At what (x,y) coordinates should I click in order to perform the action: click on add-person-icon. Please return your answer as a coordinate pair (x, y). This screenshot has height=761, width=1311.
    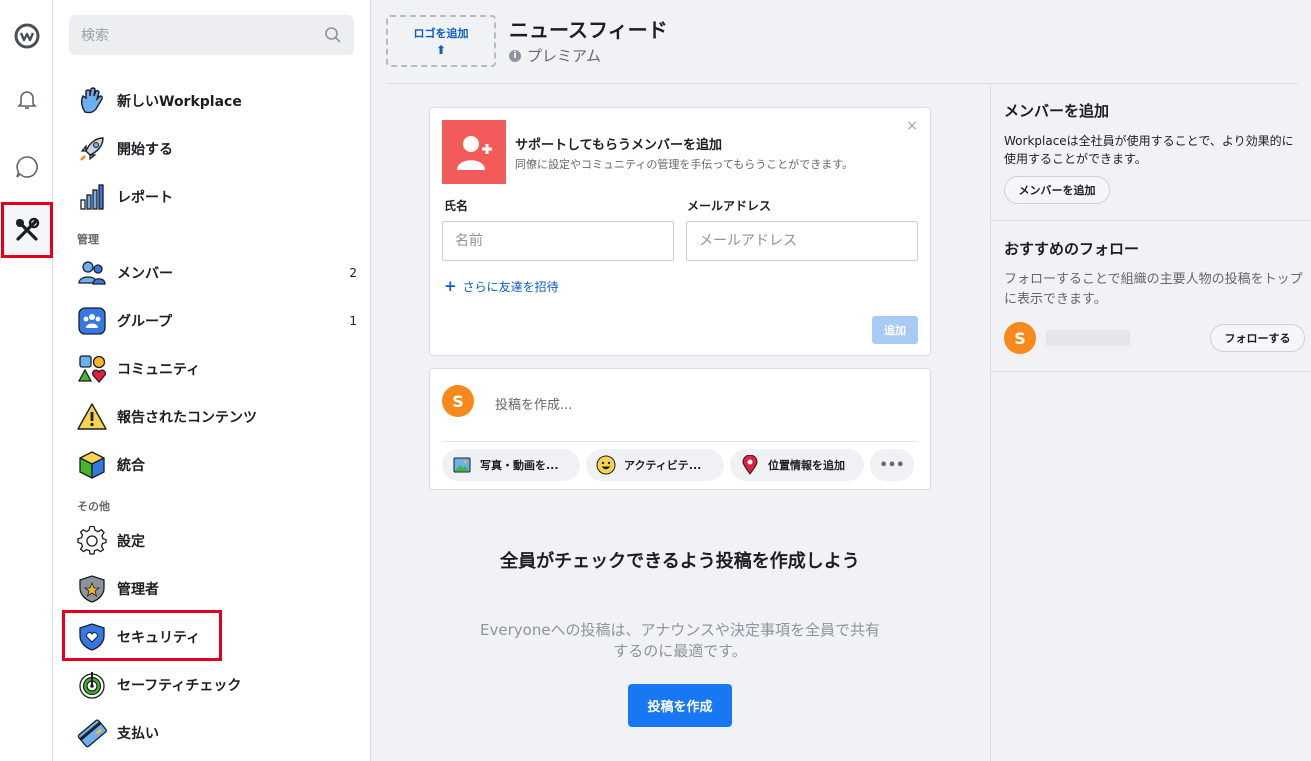
    Looking at the image, I should click on (474, 152).